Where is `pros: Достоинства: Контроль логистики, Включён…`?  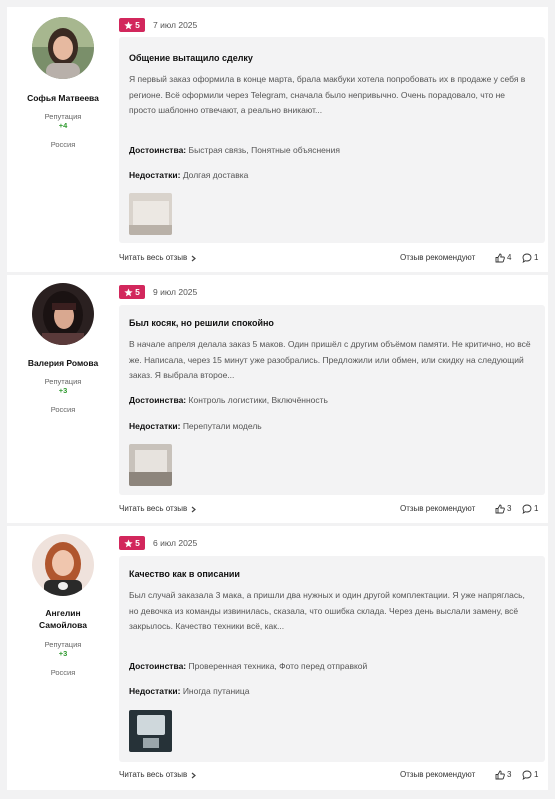 pros: Достоинства: Контроль логистики, Включён… is located at coordinates (228, 400).